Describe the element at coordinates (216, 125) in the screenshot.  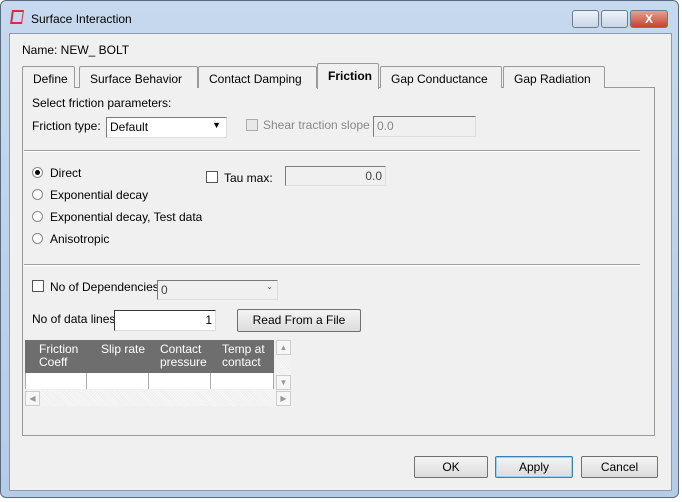
I see `dropdown-arrow-icon: ▼` at that location.